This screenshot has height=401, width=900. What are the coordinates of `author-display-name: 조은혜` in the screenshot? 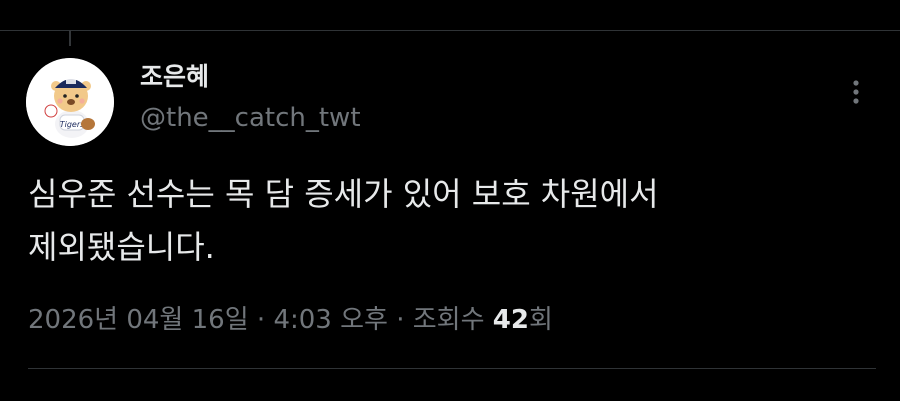 It's located at (174, 77).